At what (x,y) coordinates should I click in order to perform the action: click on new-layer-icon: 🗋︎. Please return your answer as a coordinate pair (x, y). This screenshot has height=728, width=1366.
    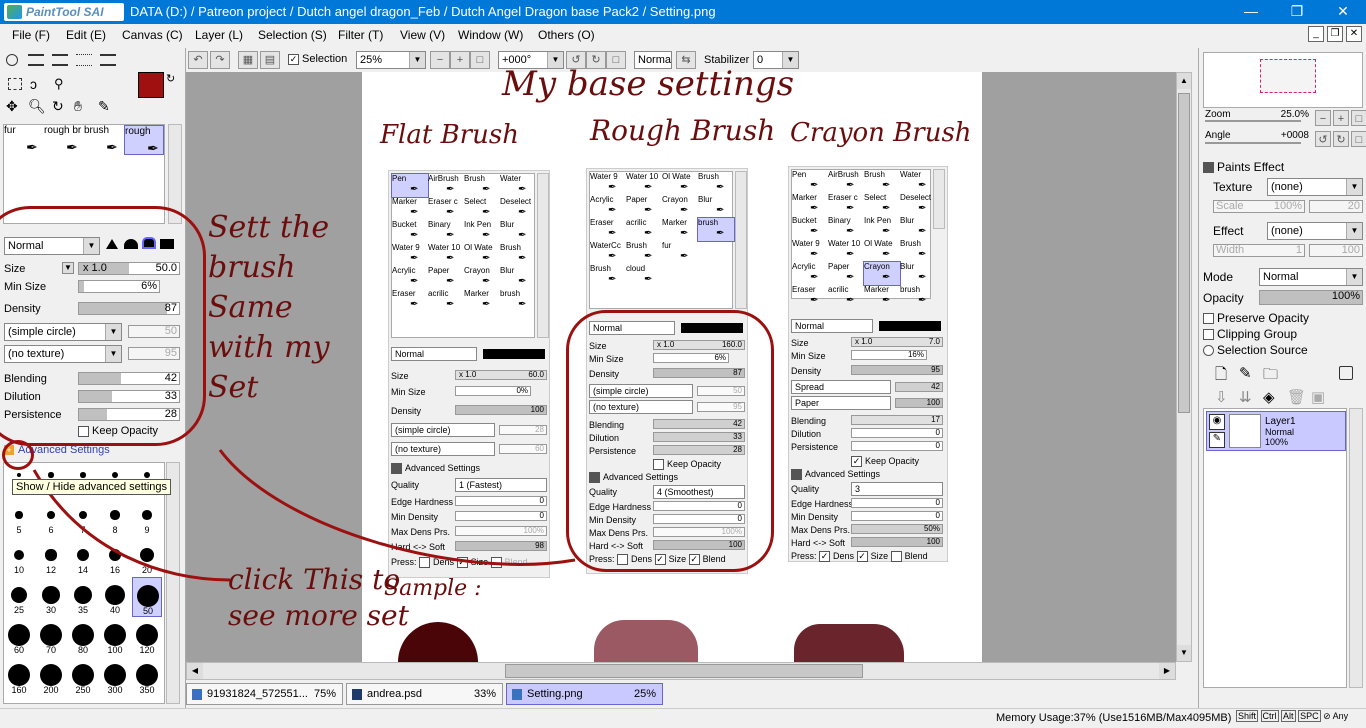
    Looking at the image, I should click on (1221, 376).